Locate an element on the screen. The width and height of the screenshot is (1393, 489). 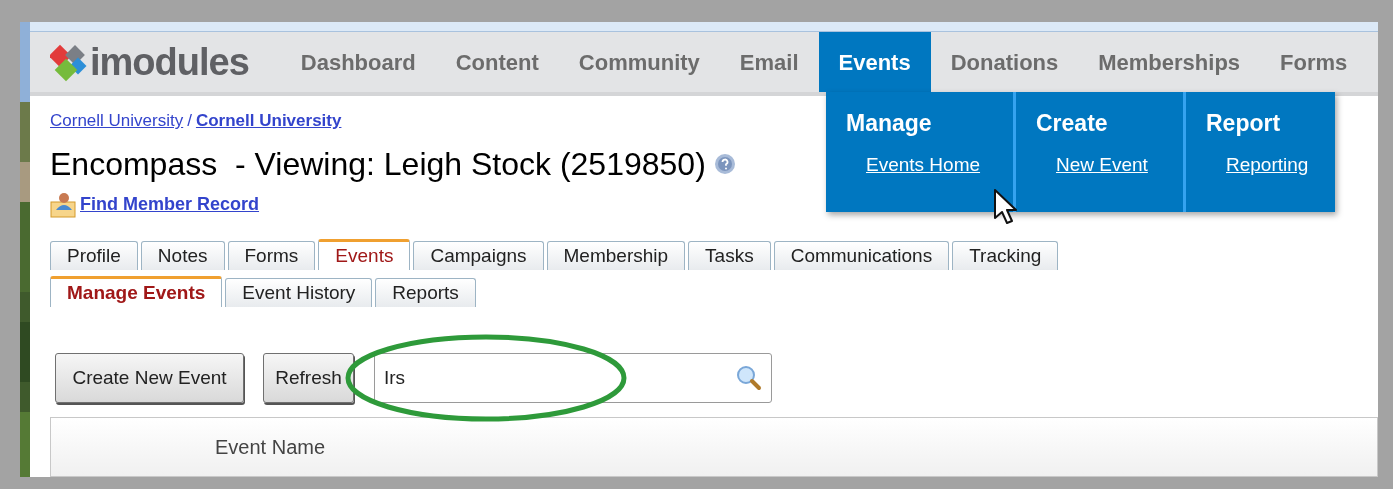
refresh-button: Refresh is located at coordinates (308, 378).